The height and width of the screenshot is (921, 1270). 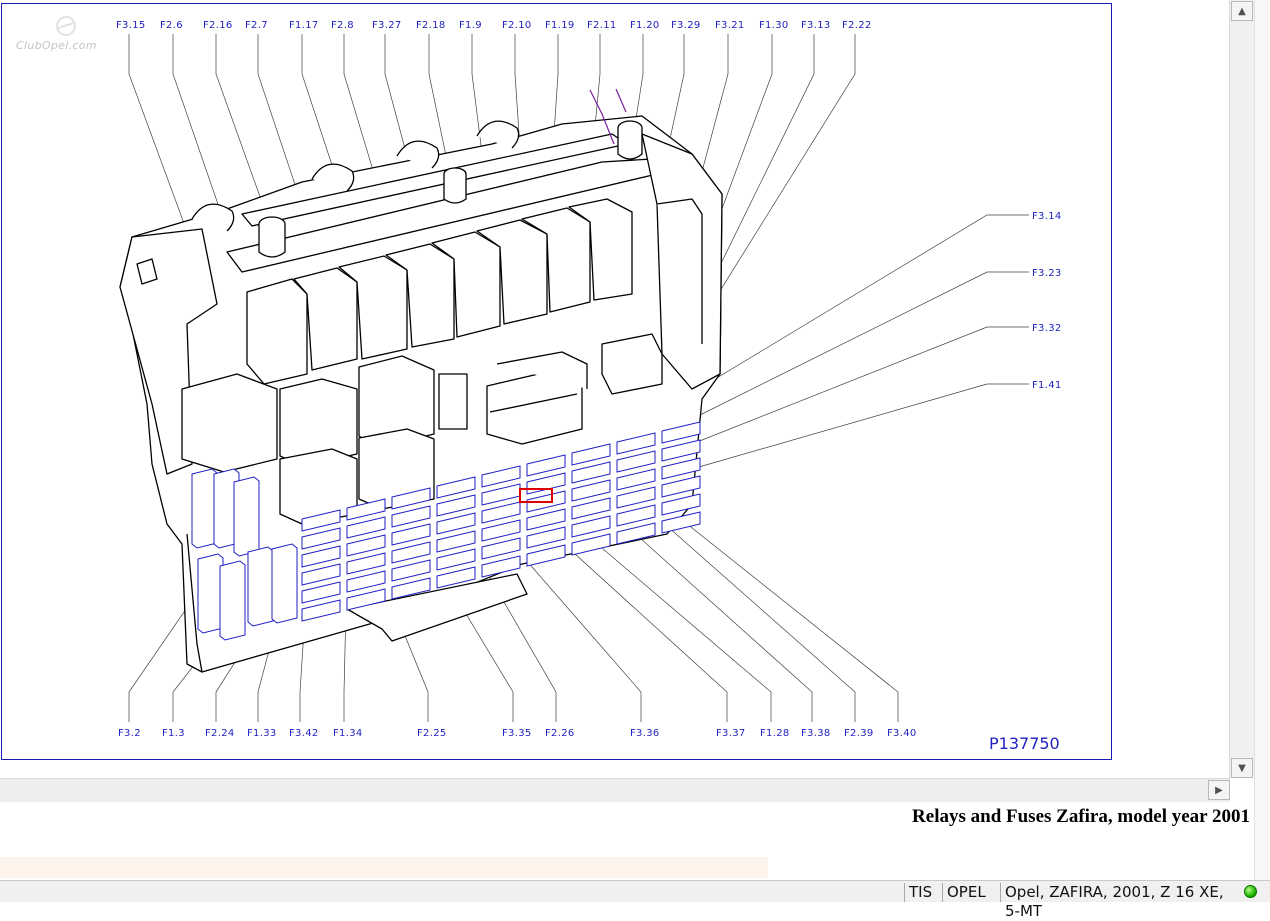 I want to click on fuse-label-top: F1.17, so click(x=304, y=25).